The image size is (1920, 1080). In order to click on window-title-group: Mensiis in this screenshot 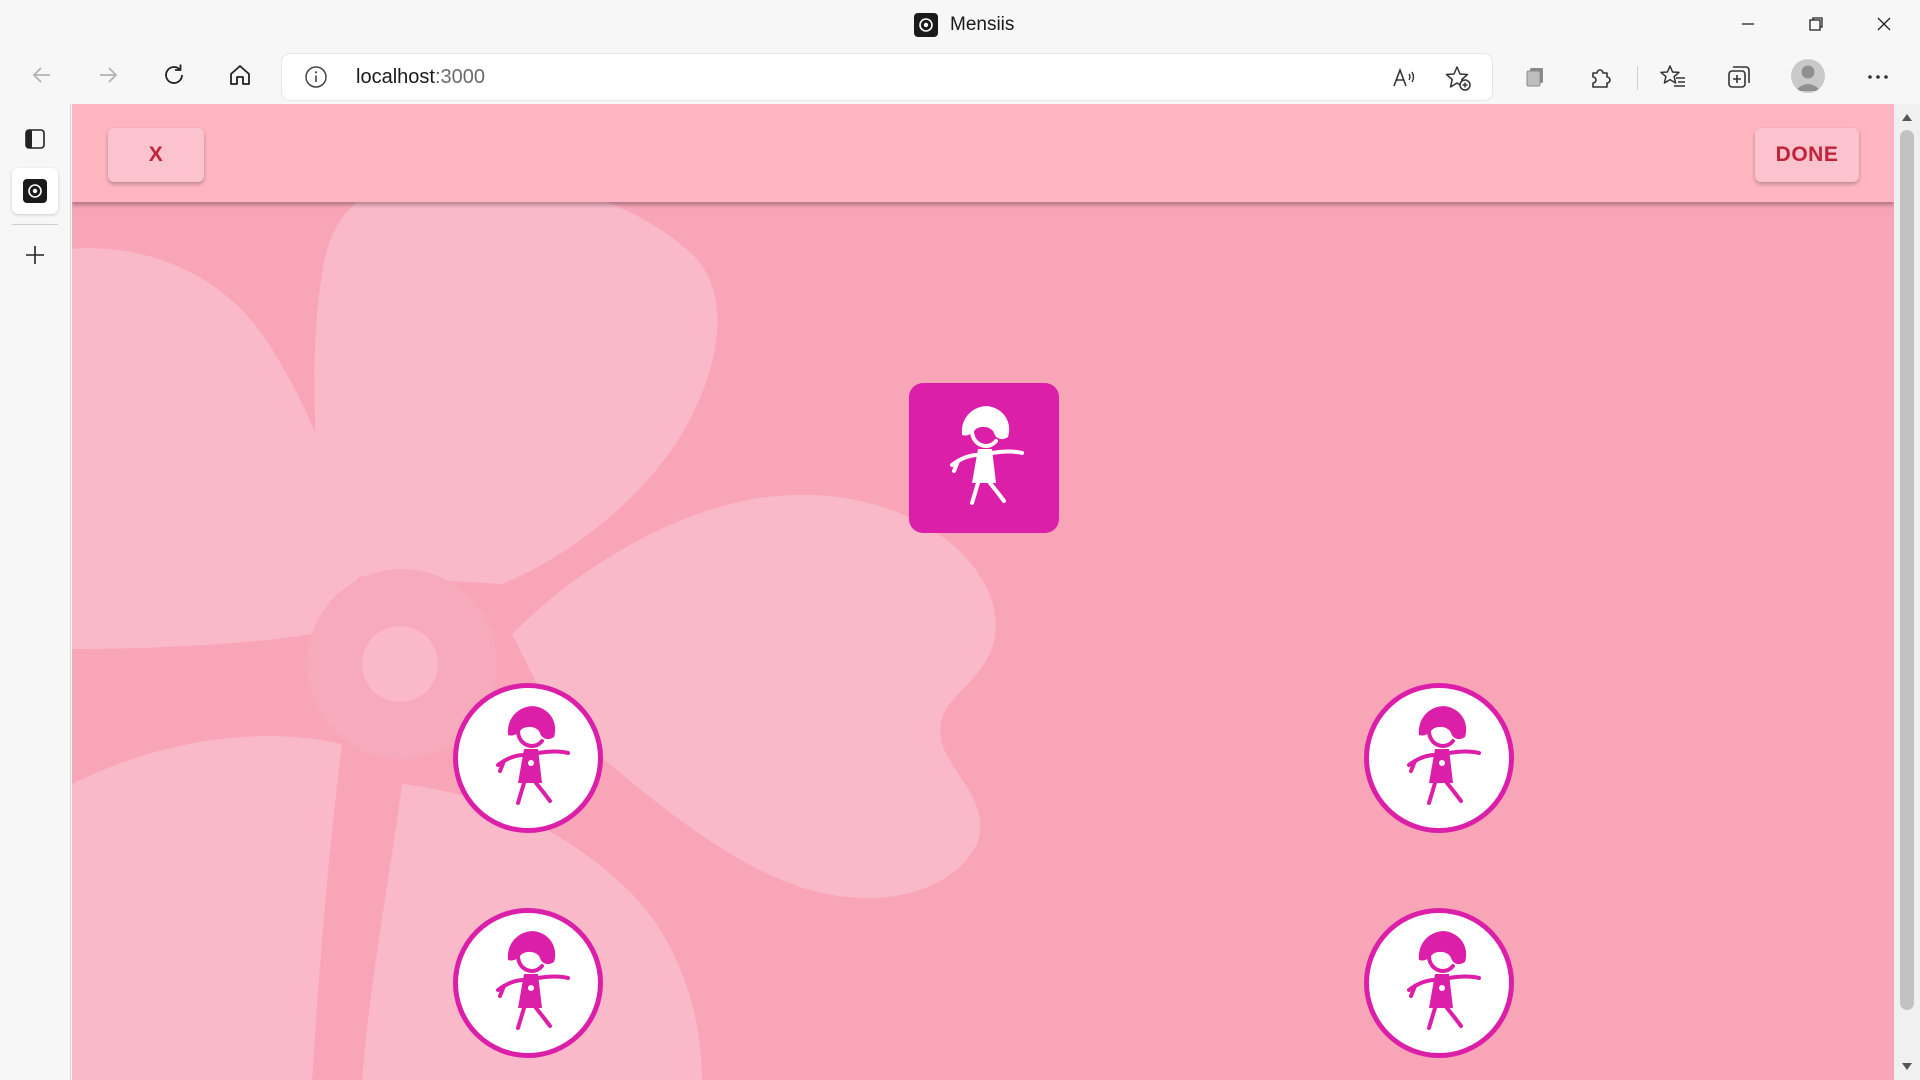, I will do `click(964, 25)`.